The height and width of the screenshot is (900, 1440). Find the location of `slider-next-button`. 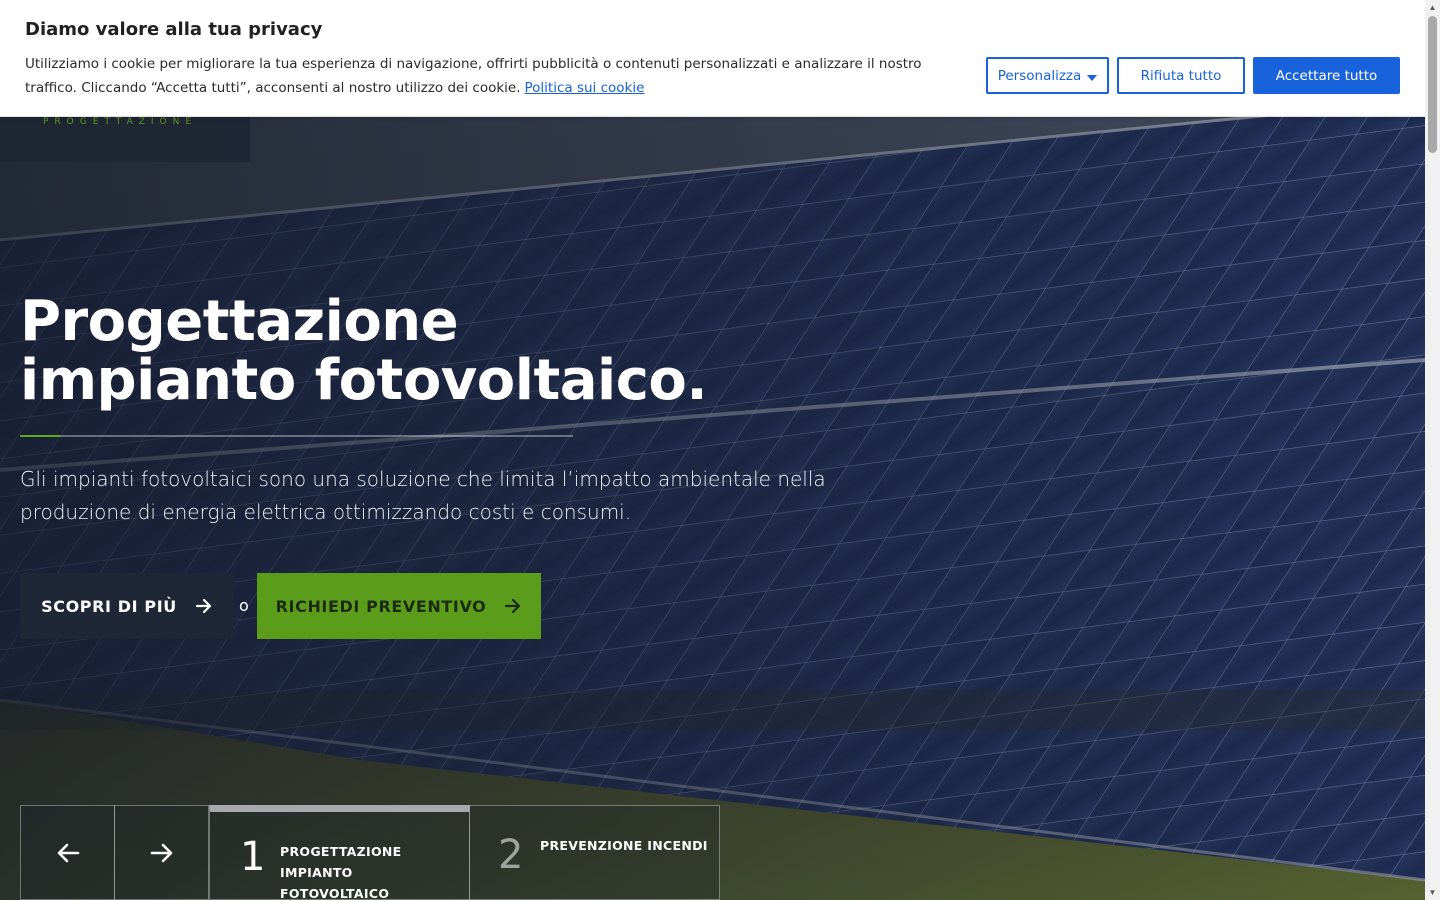

slider-next-button is located at coordinates (161, 852).